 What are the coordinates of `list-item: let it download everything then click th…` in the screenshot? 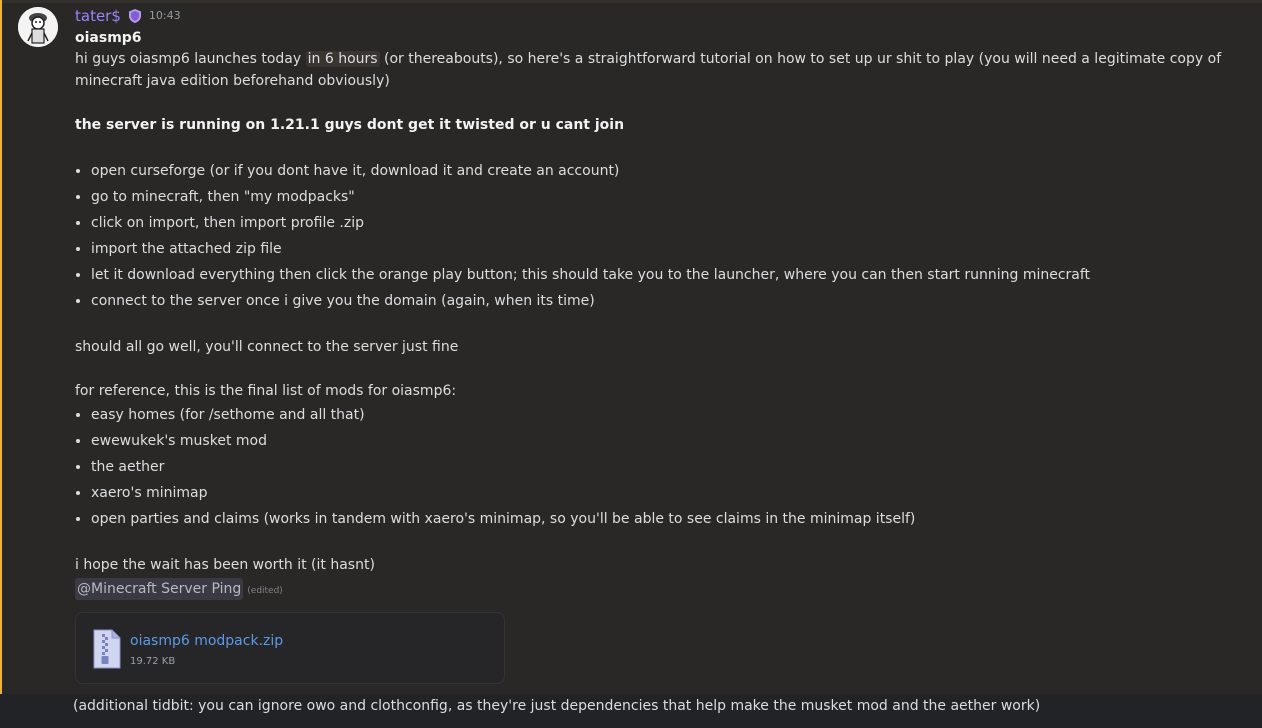 It's located at (669, 275).